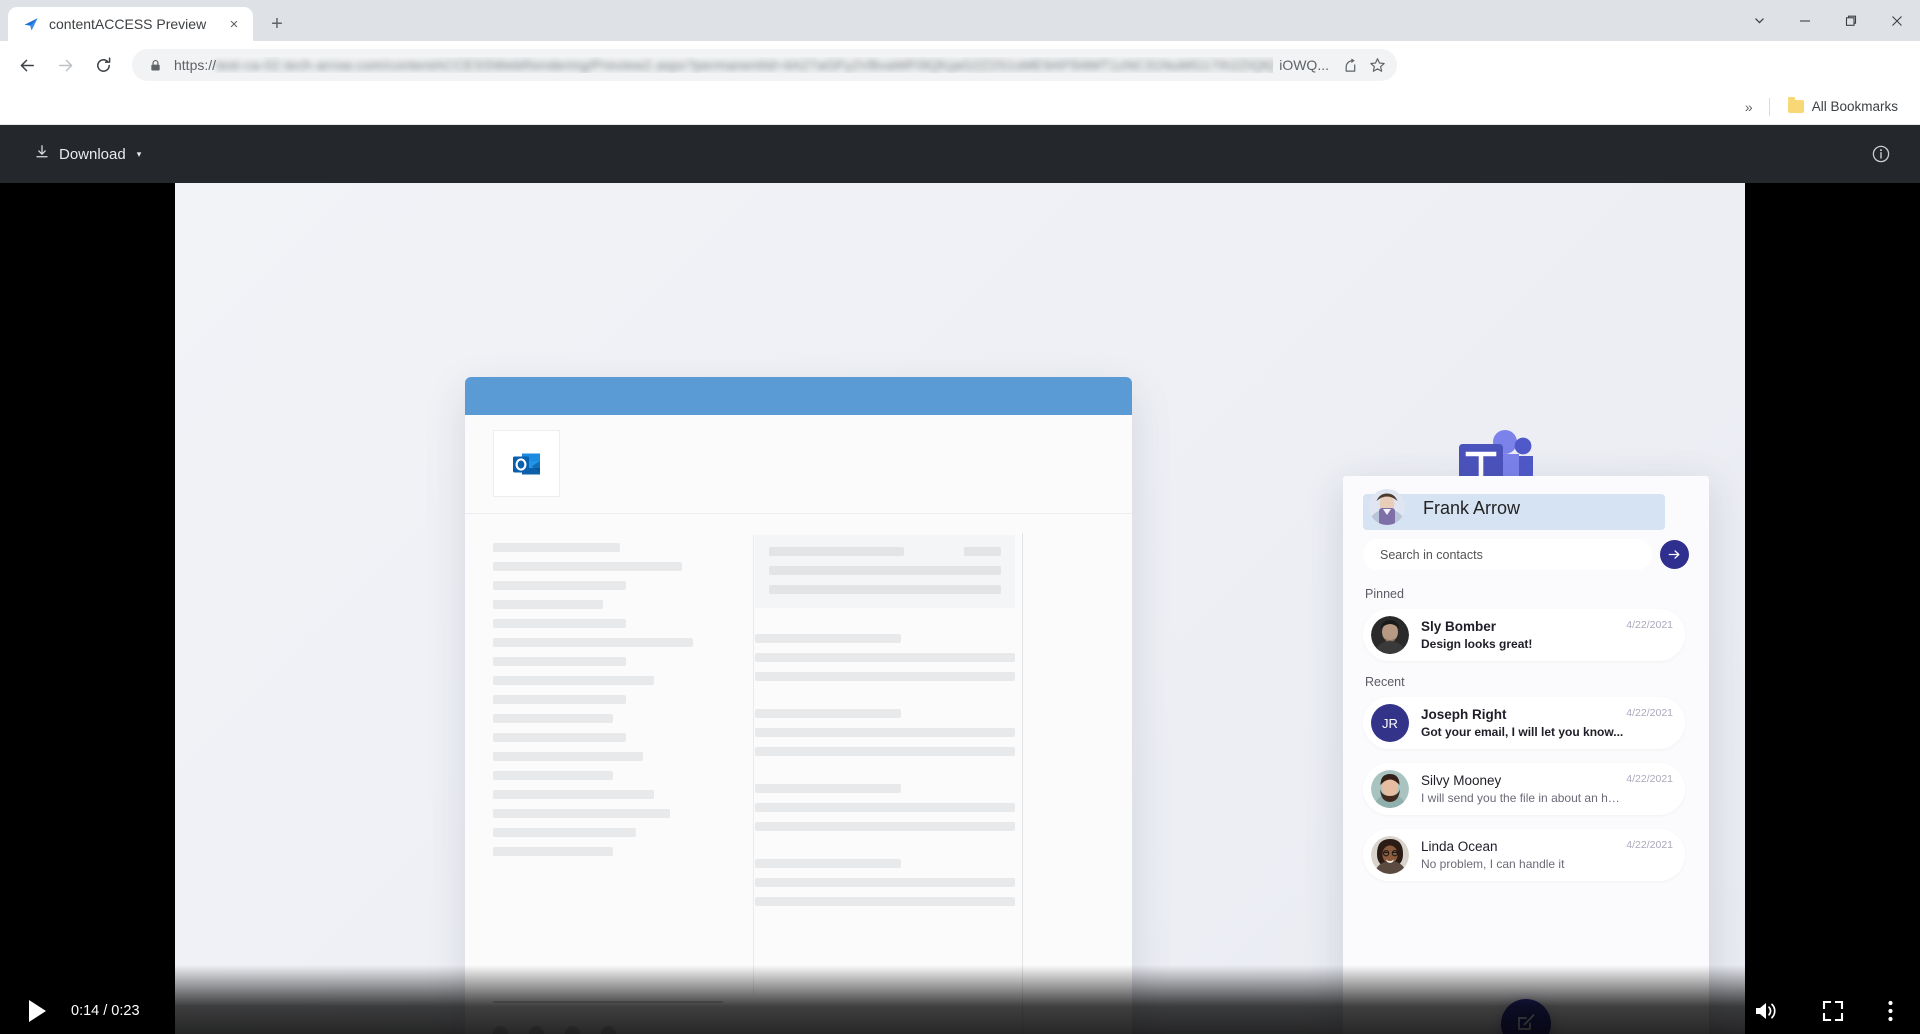 The image size is (1920, 1034). I want to click on forward-button, so click(65, 65).